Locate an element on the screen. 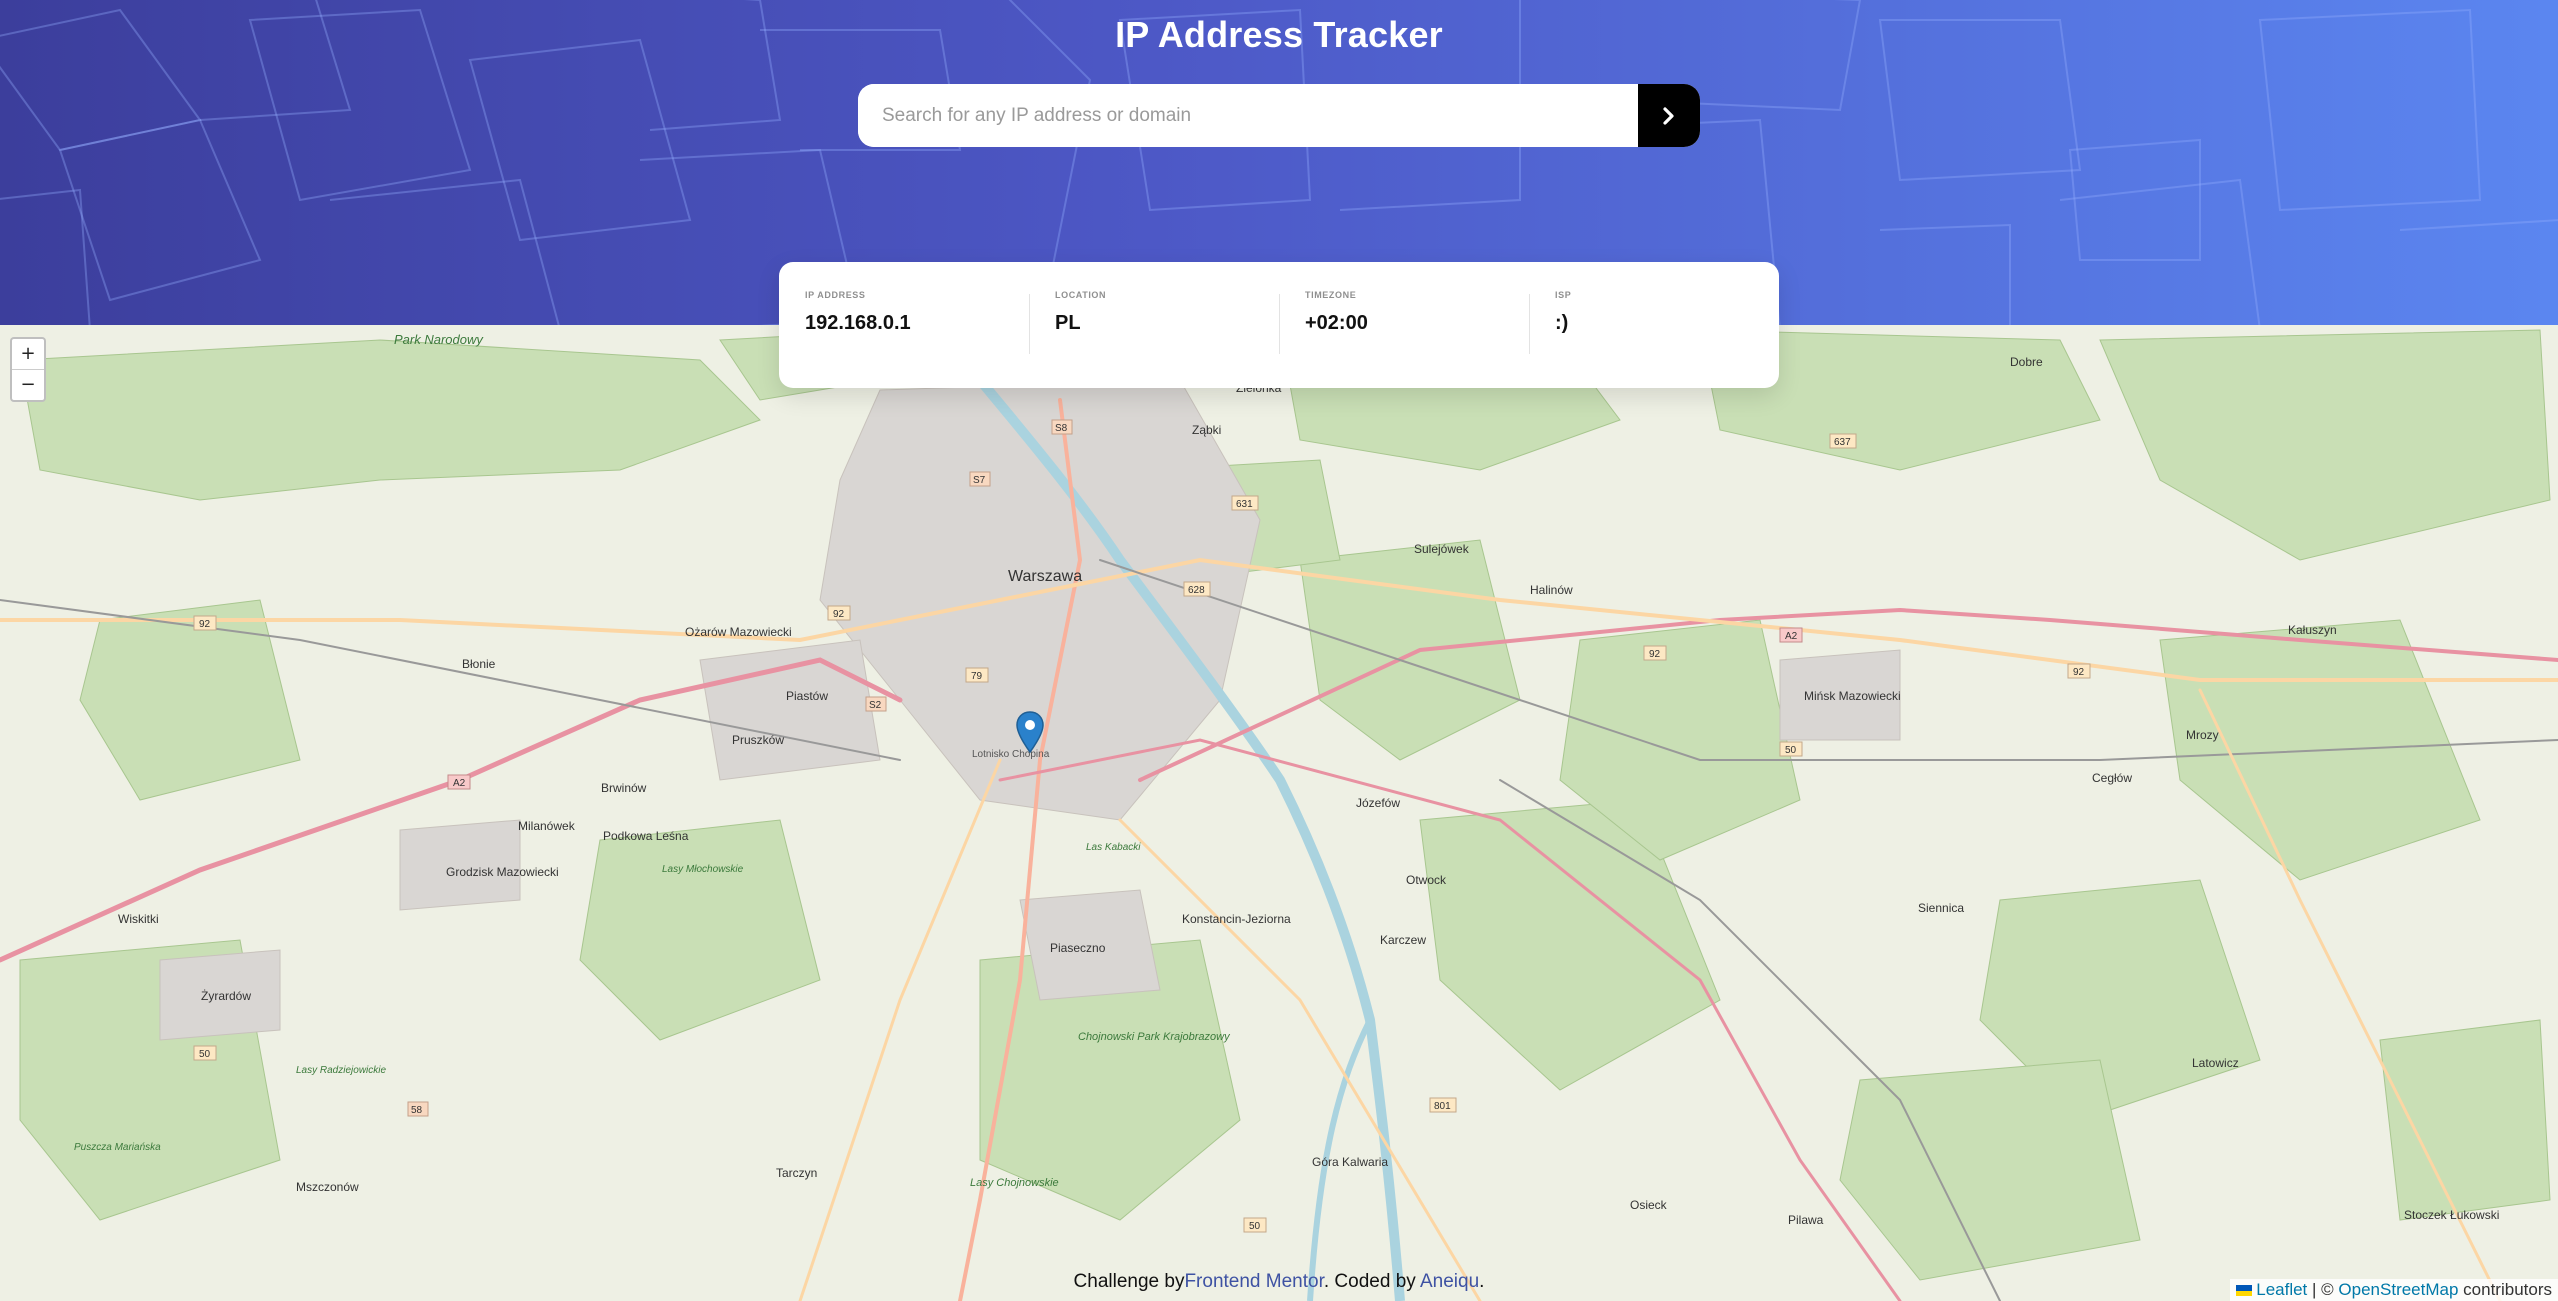 This screenshot has height=1301, width=2558. map-label: Las Kabacki is located at coordinates (1113, 847).